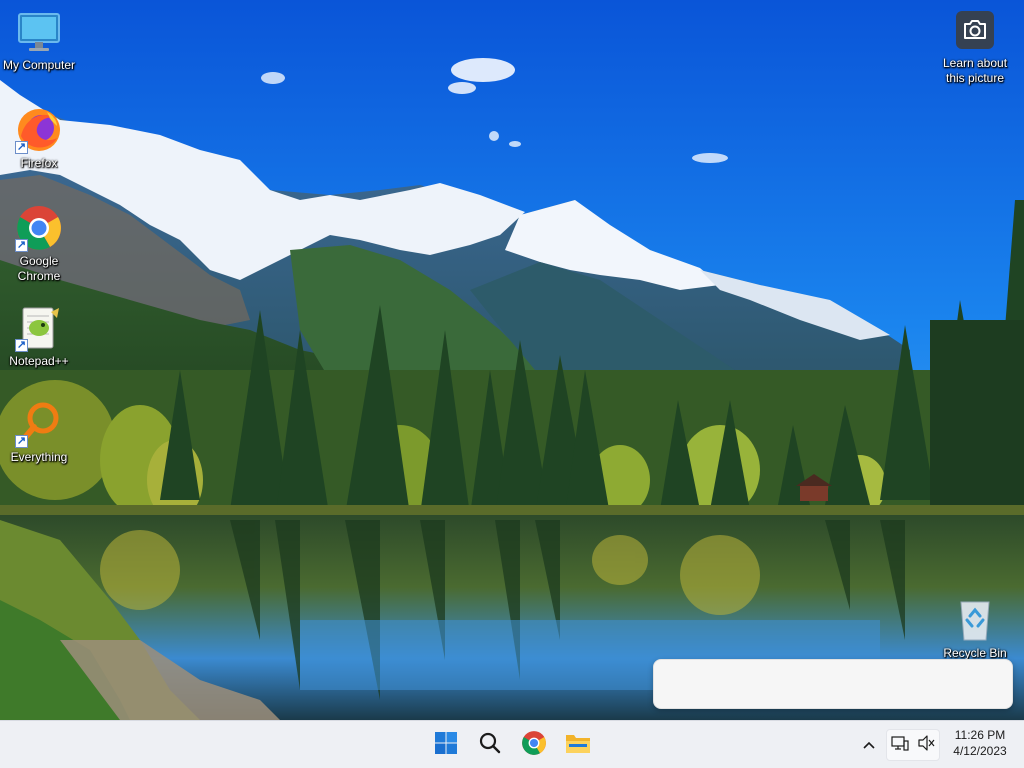 This screenshot has width=1024, height=768. Describe the element at coordinates (39, 424) in the screenshot. I see `everything-search-icon: ↗` at that location.